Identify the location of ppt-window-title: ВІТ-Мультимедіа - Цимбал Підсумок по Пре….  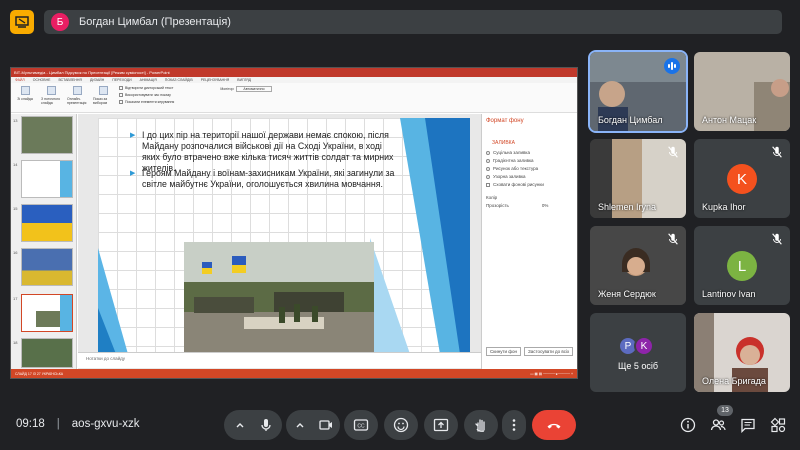
(294, 72).